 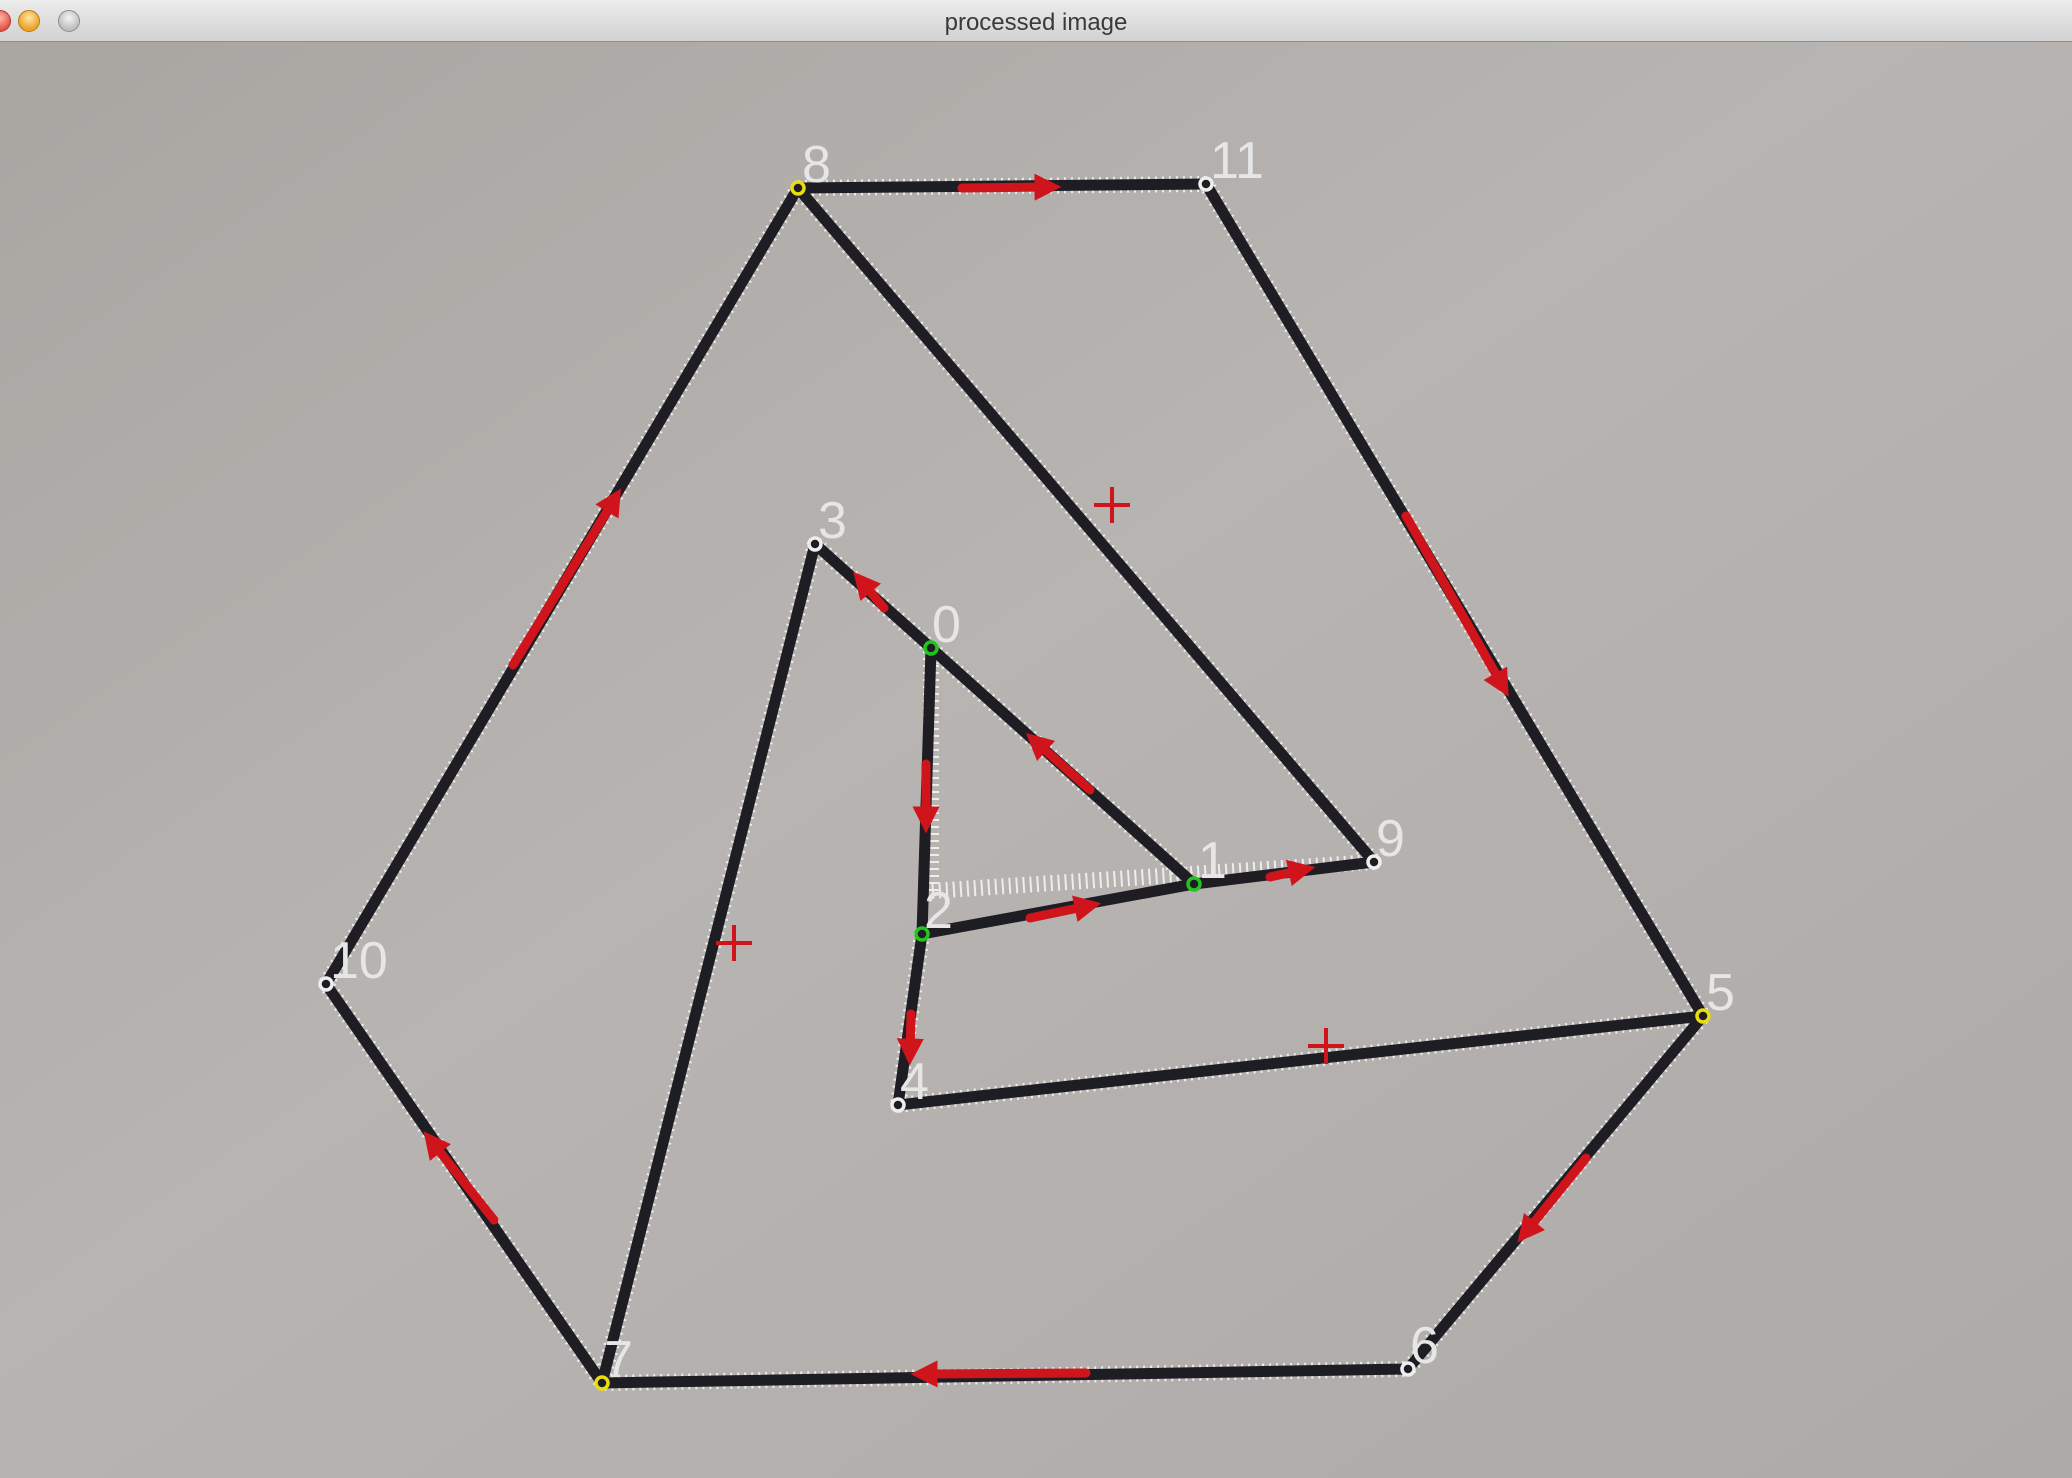 What do you see at coordinates (359, 961) in the screenshot?
I see `vertex-label-10: 10` at bounding box center [359, 961].